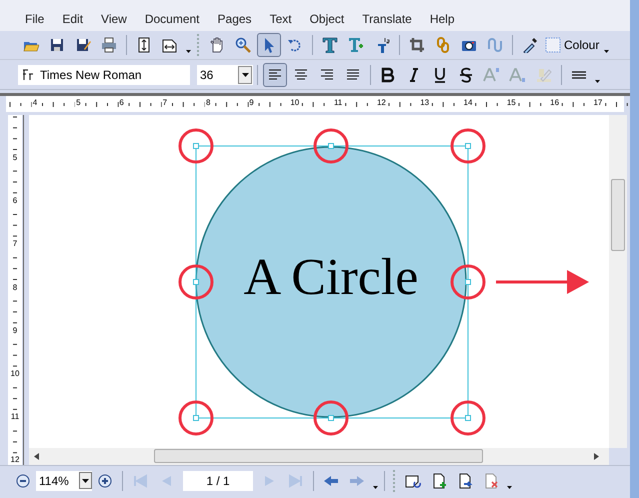  Describe the element at coordinates (327, 74) in the screenshot. I see `align-right-icon` at that location.